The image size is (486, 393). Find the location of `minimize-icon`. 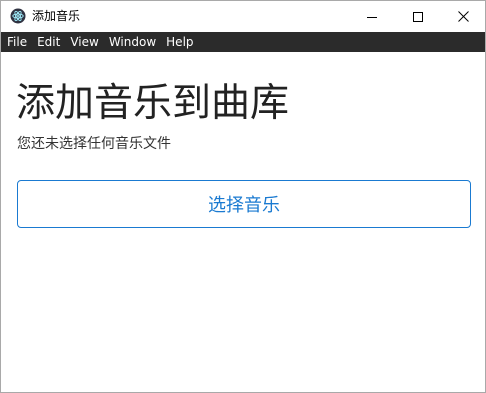

minimize-icon is located at coordinates (372, 16).